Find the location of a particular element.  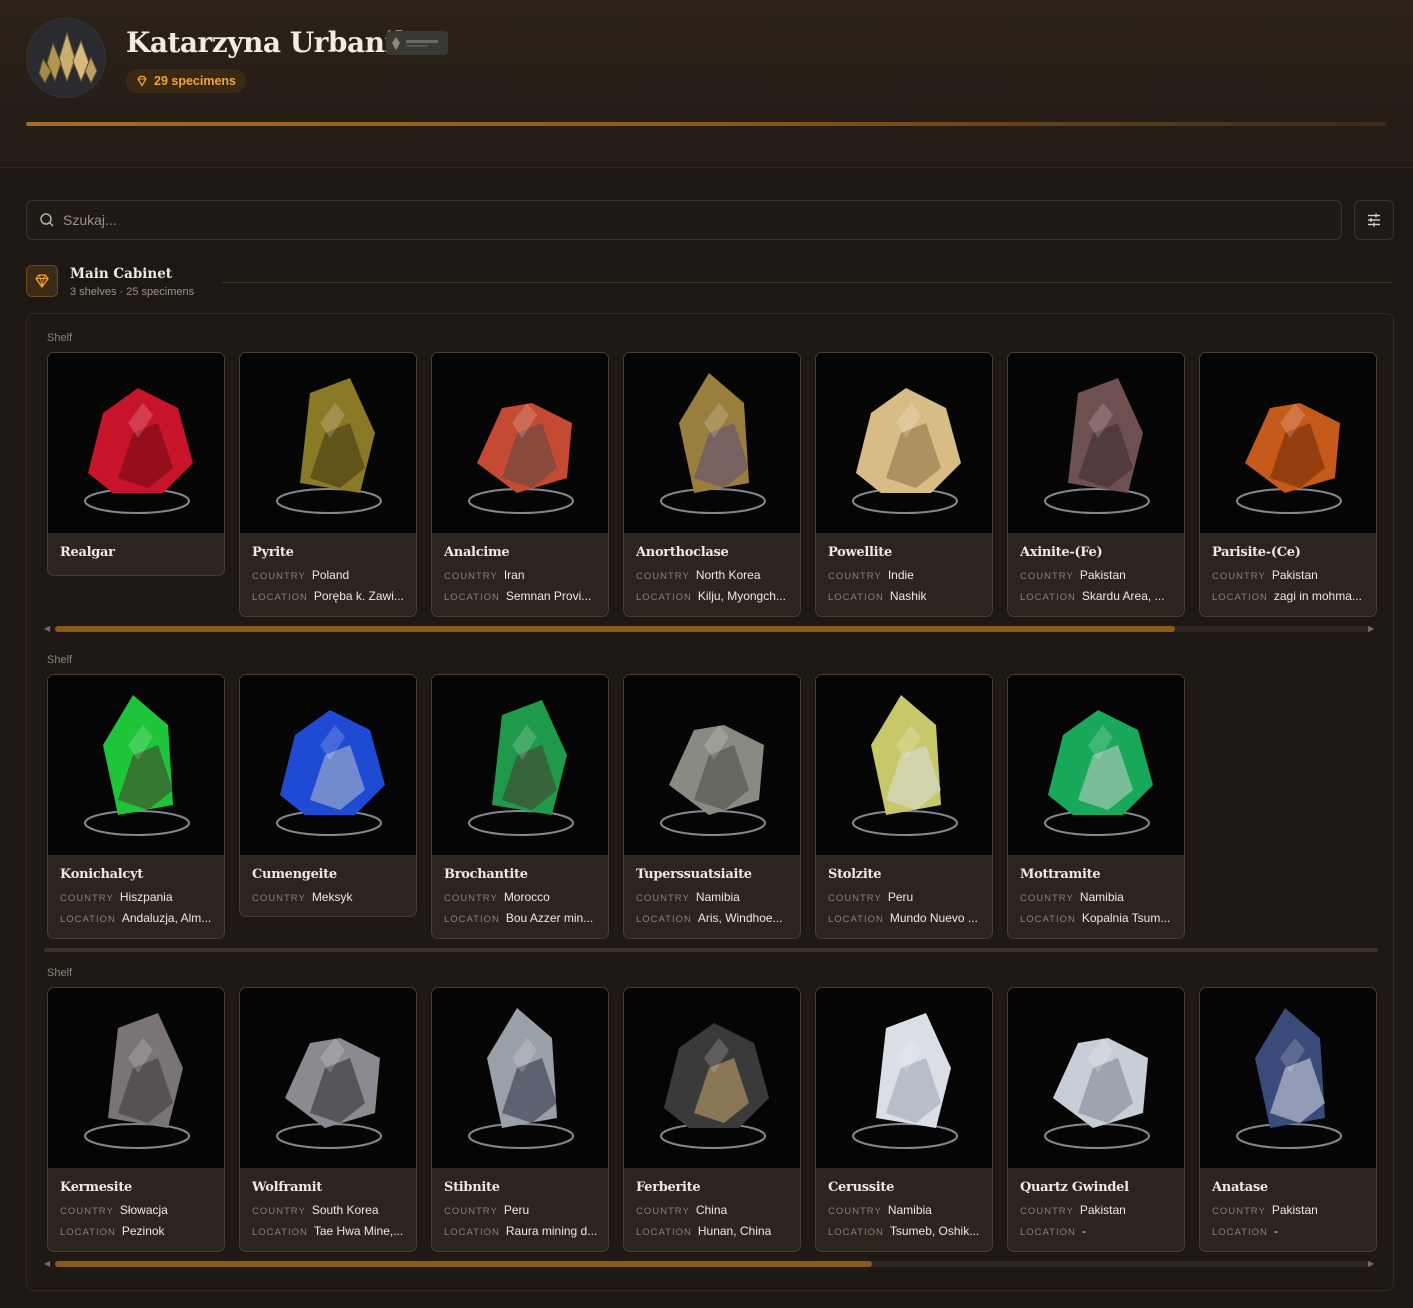

specimen-card: Powellite COUNTRY Indie LOCATION Nashik is located at coordinates (904, 484).